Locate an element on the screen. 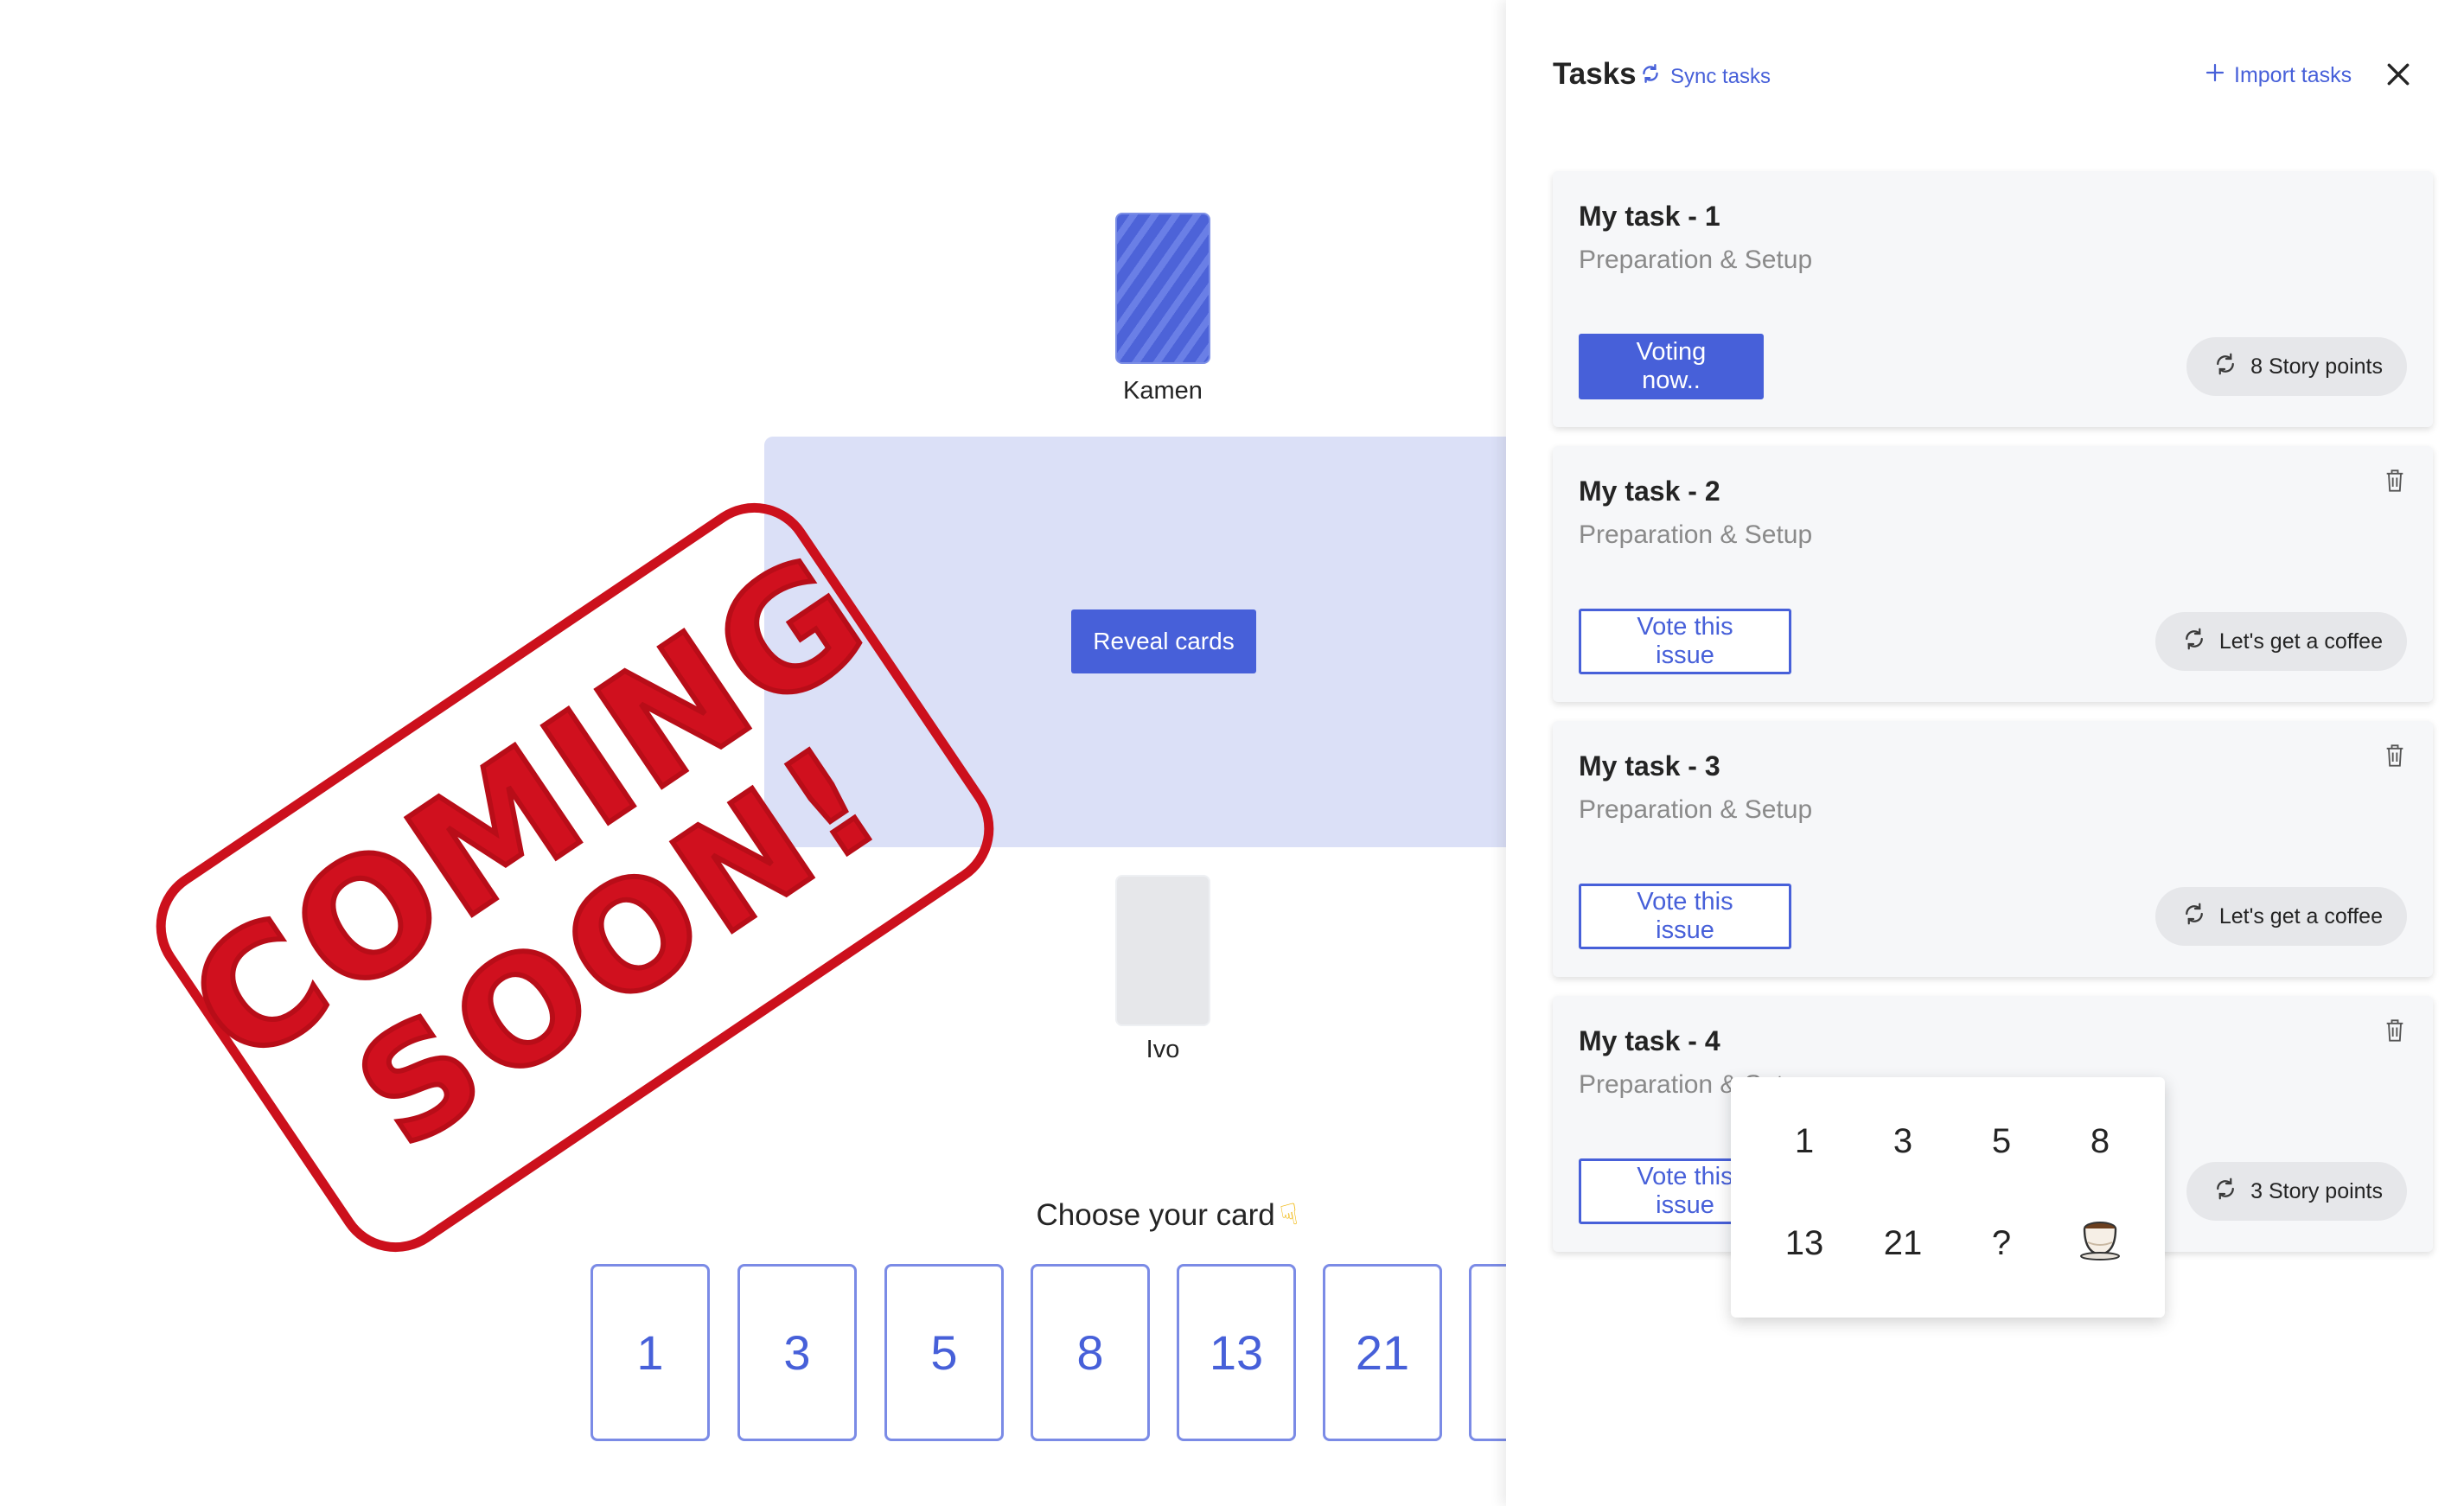  story-points-label: 3 Story points is located at coordinates (2316, 1190).